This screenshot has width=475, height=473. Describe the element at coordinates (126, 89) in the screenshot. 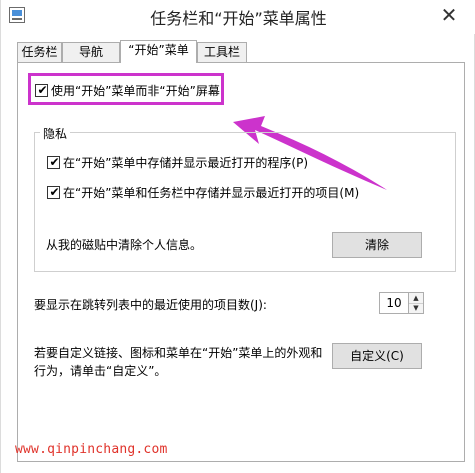

I see `highlight-box` at that location.